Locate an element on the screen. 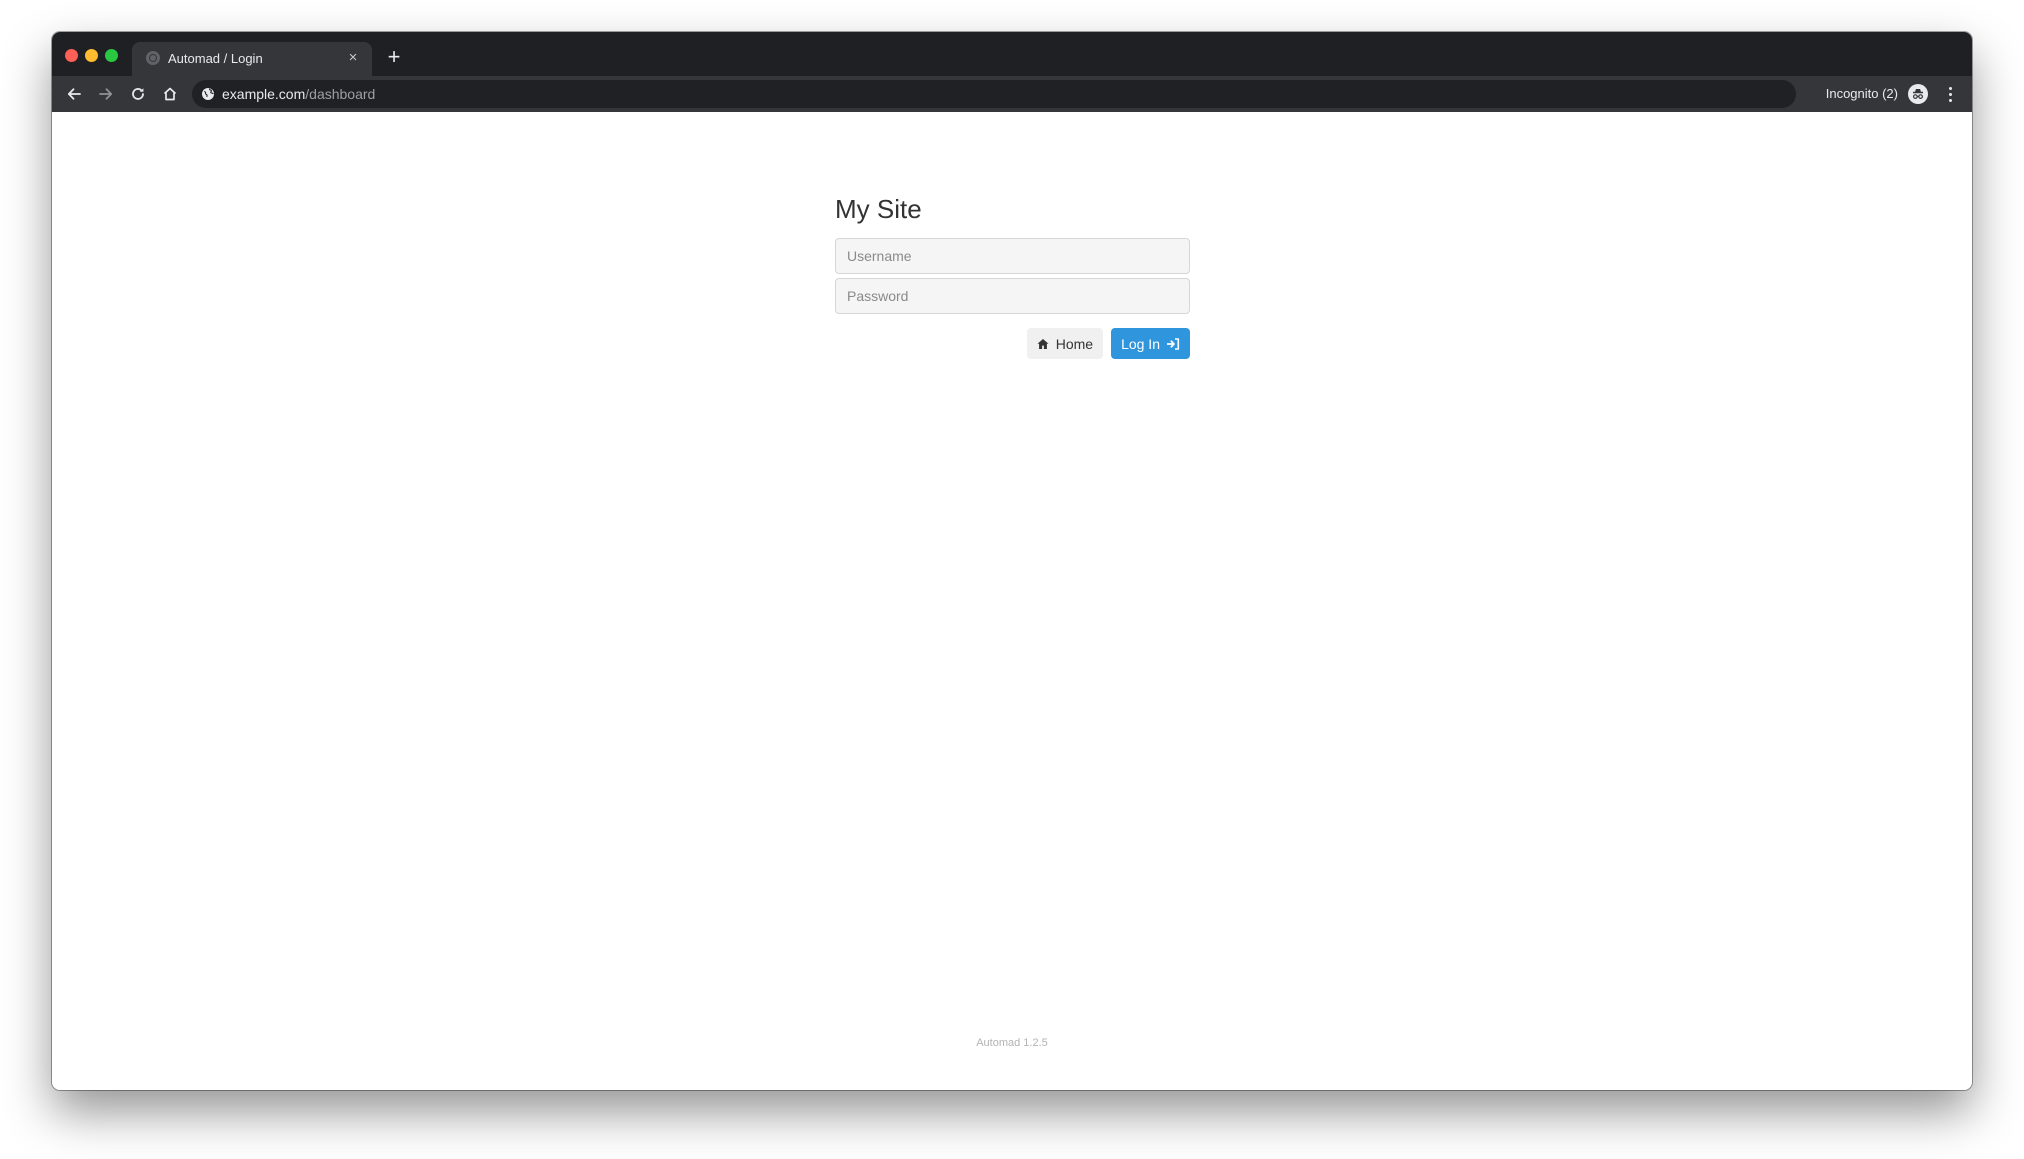  tab-title: Automad / Login is located at coordinates (215, 58).